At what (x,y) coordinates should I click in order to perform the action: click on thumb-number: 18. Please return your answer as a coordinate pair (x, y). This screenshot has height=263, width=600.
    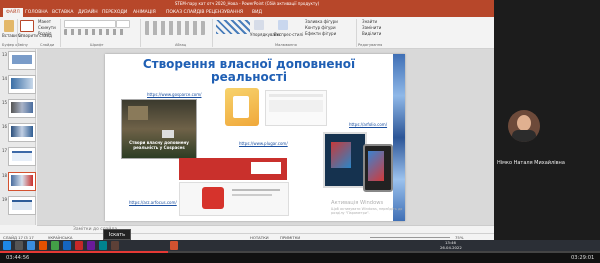
    Looking at the image, I should click on (5, 175).